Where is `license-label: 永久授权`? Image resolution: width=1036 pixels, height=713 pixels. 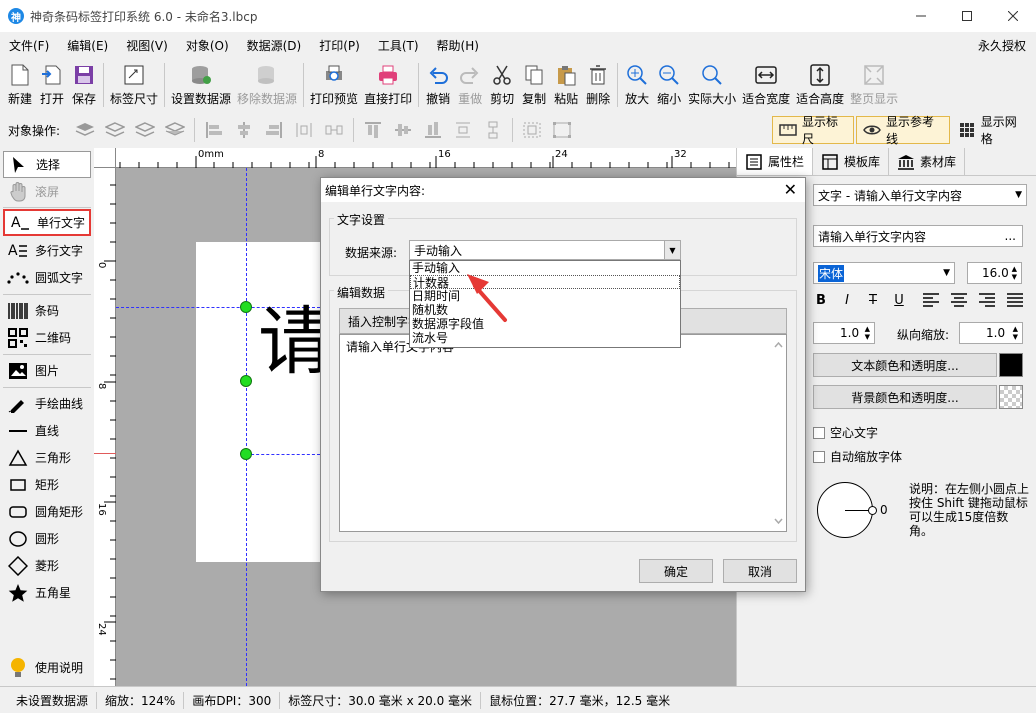
license-label: 永久授权 is located at coordinates (1002, 45).